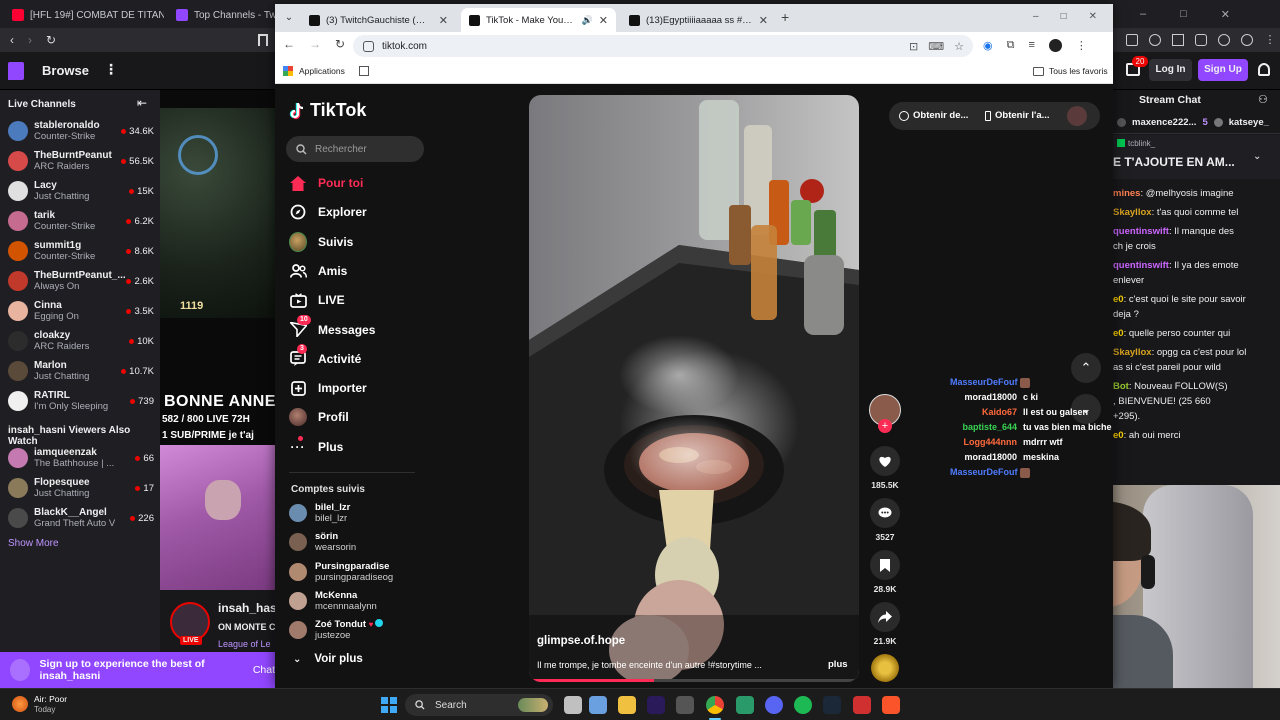 The height and width of the screenshot is (720, 1280). I want to click on chat-username: mines, so click(1126, 193).